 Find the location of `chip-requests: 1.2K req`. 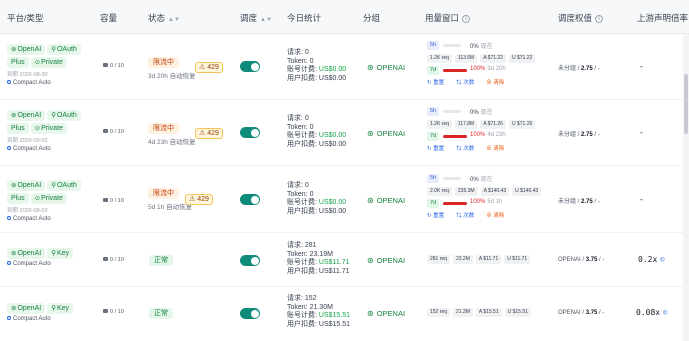

chip-requests: 1.2K req is located at coordinates (439, 124).